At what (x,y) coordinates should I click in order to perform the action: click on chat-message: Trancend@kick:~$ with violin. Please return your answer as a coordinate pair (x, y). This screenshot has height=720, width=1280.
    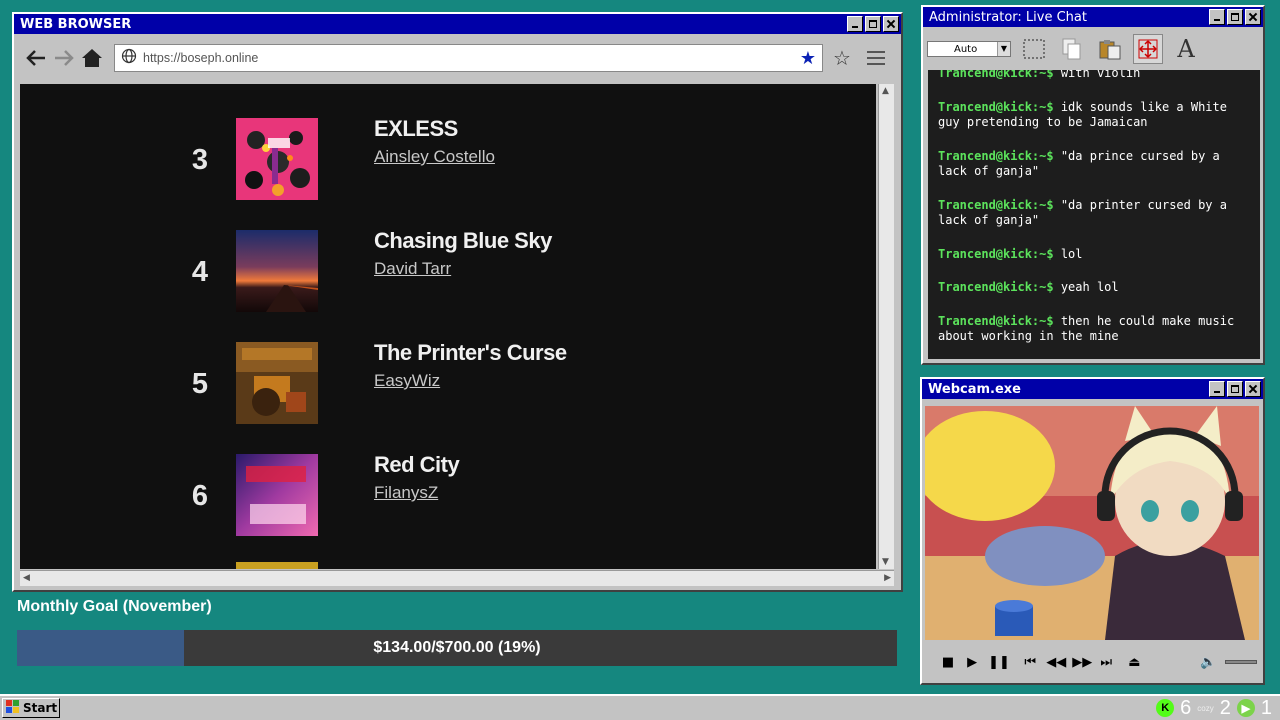
    Looking at the image, I should click on (1096, 76).